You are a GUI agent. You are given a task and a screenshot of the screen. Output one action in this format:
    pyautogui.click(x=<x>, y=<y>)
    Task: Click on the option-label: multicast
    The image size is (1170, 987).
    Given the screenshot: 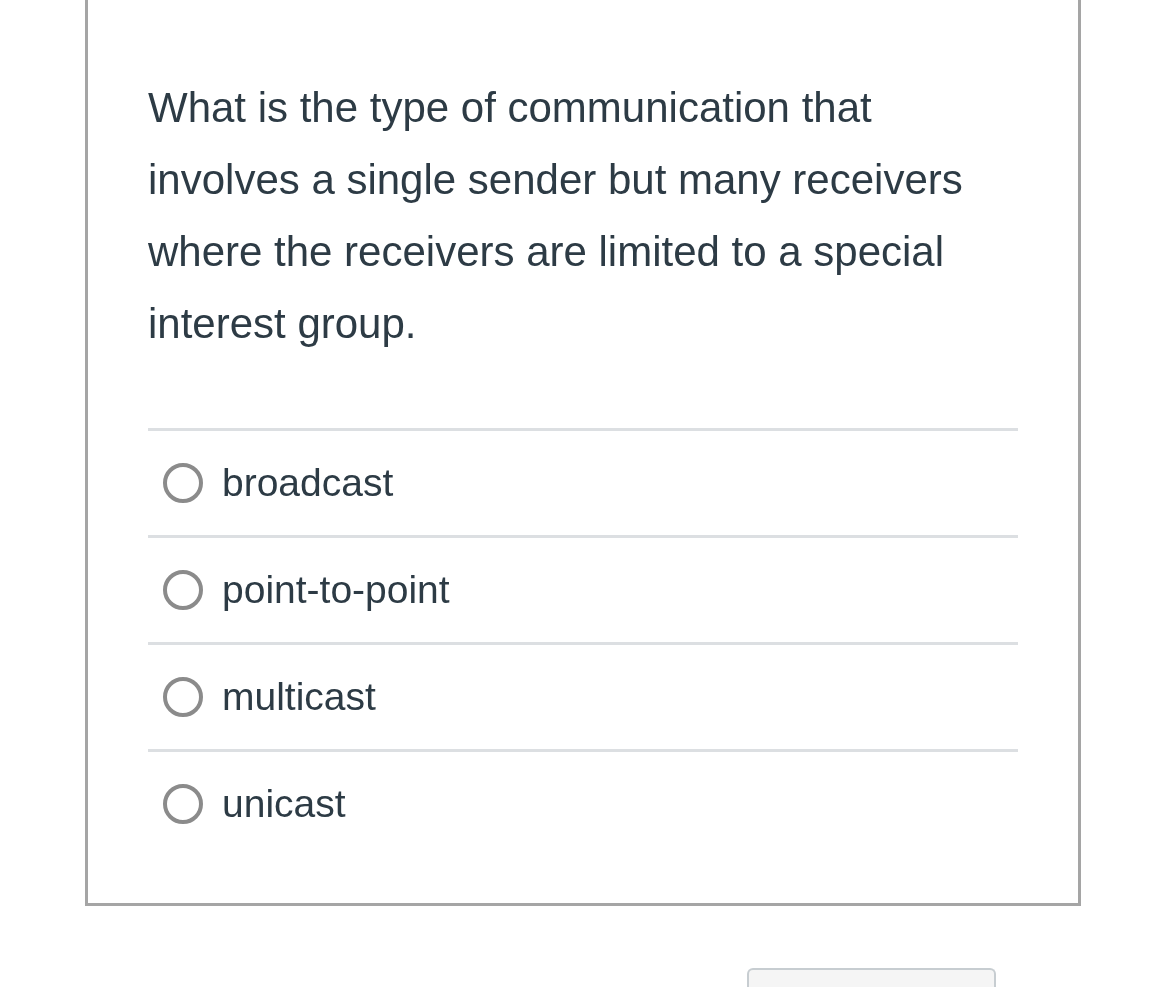 What is the action you would take?
    pyautogui.click(x=299, y=697)
    